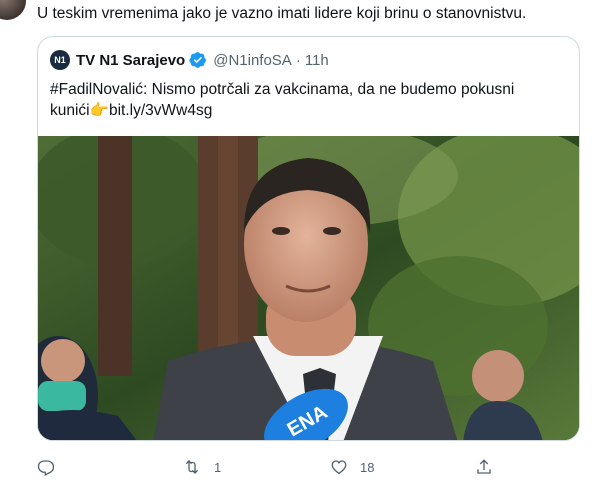  I want to click on like-count: 18, so click(367, 467).